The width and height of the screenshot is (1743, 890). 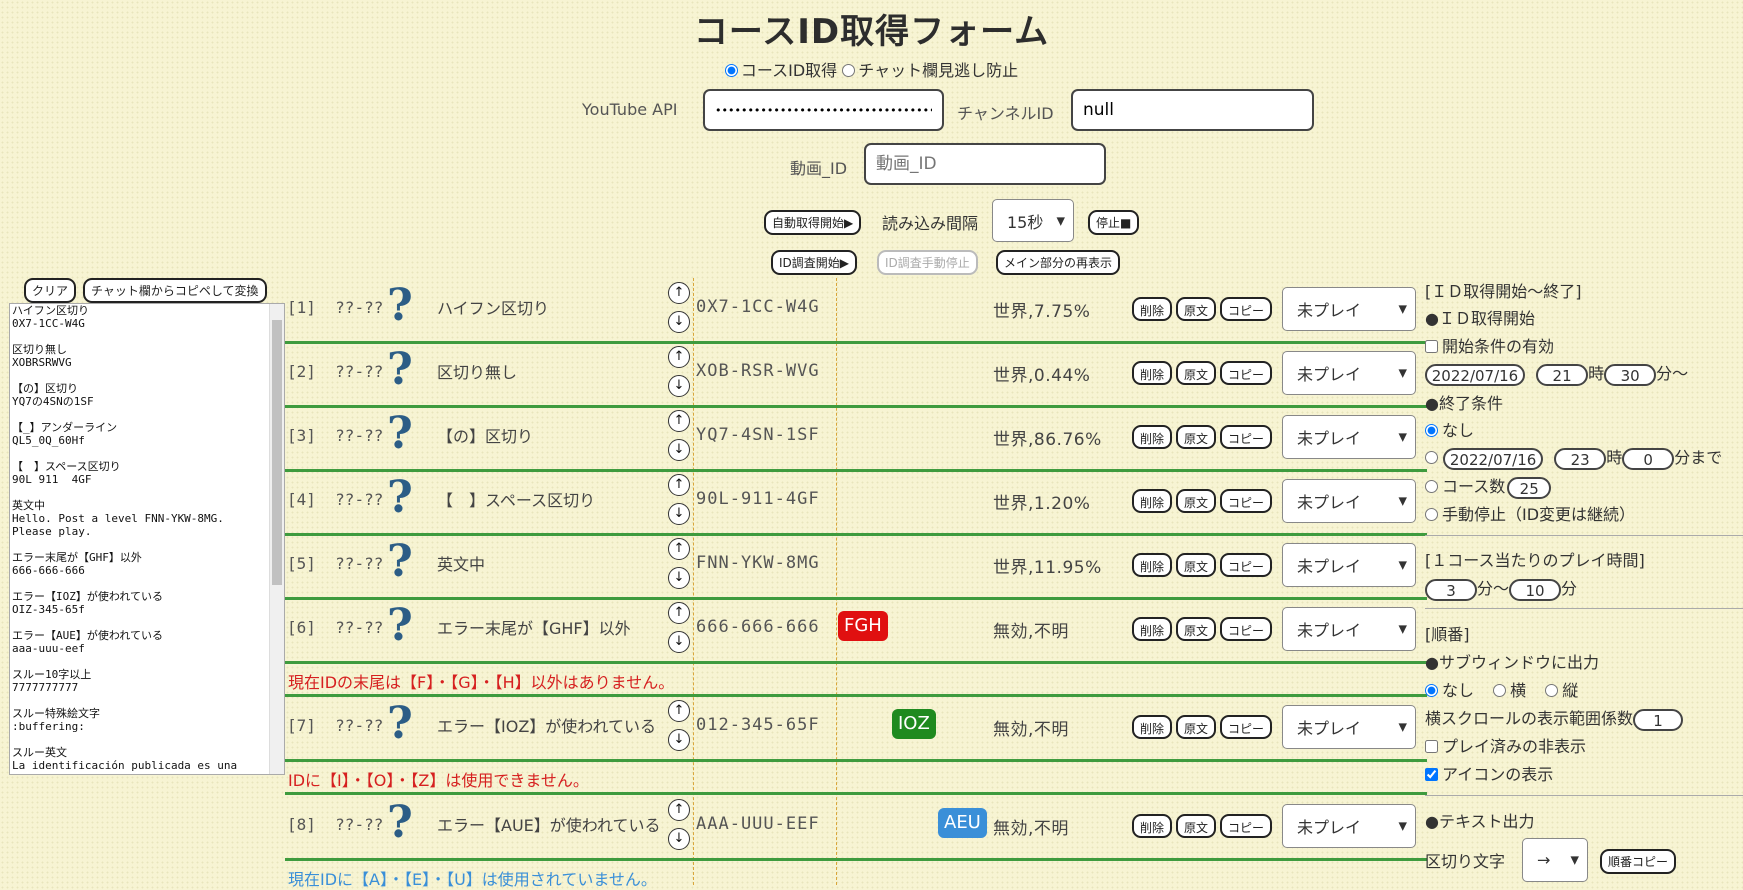 What do you see at coordinates (1431, 690) in the screenshot?
I see `sub-none-radio` at bounding box center [1431, 690].